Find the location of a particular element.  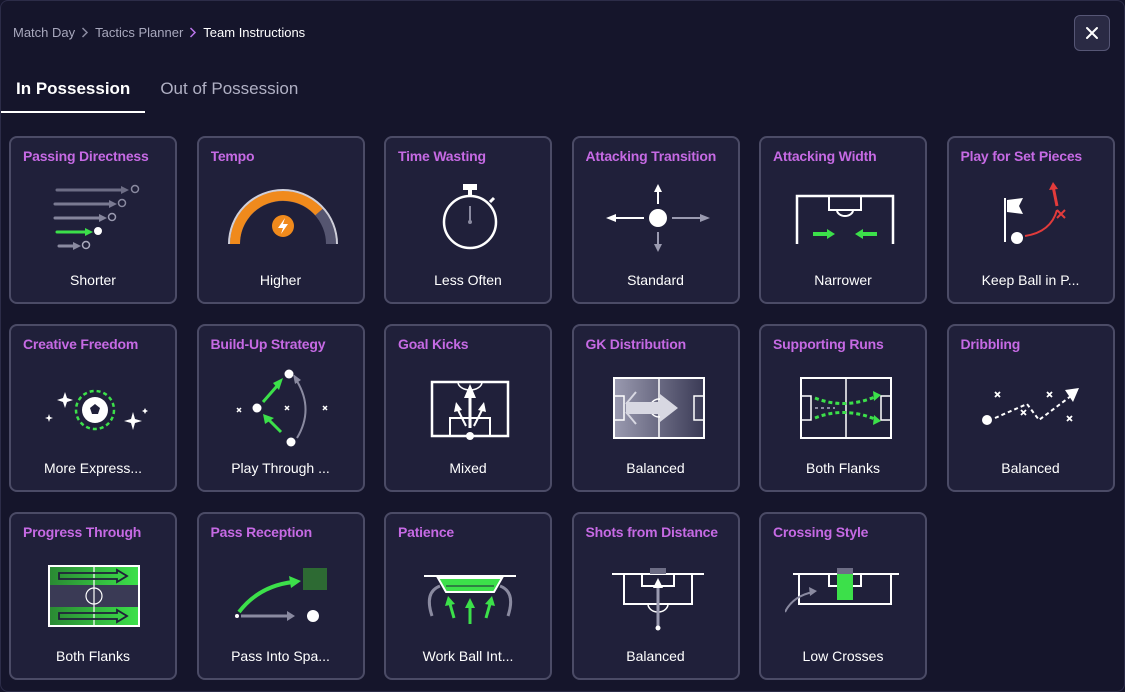

tab-out-of-possession: Out of Possession is located at coordinates (229, 89).